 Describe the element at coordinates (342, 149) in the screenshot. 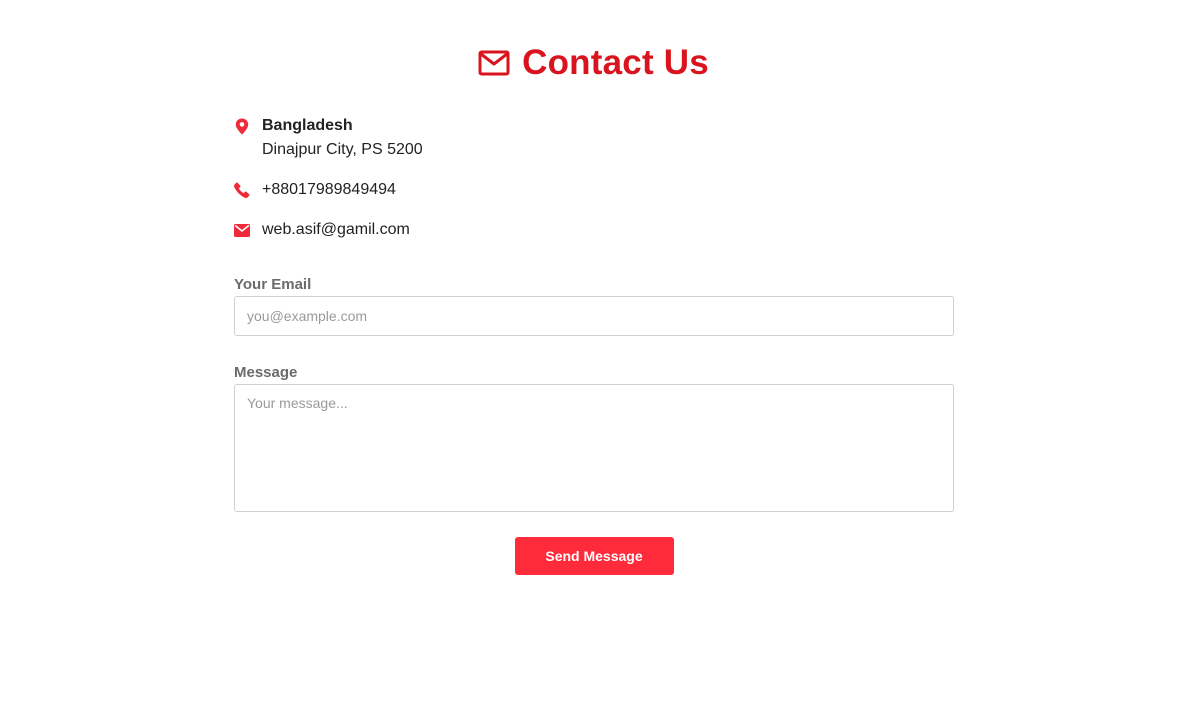

I see `location-address: Dinajpur City, PS 5200` at that location.